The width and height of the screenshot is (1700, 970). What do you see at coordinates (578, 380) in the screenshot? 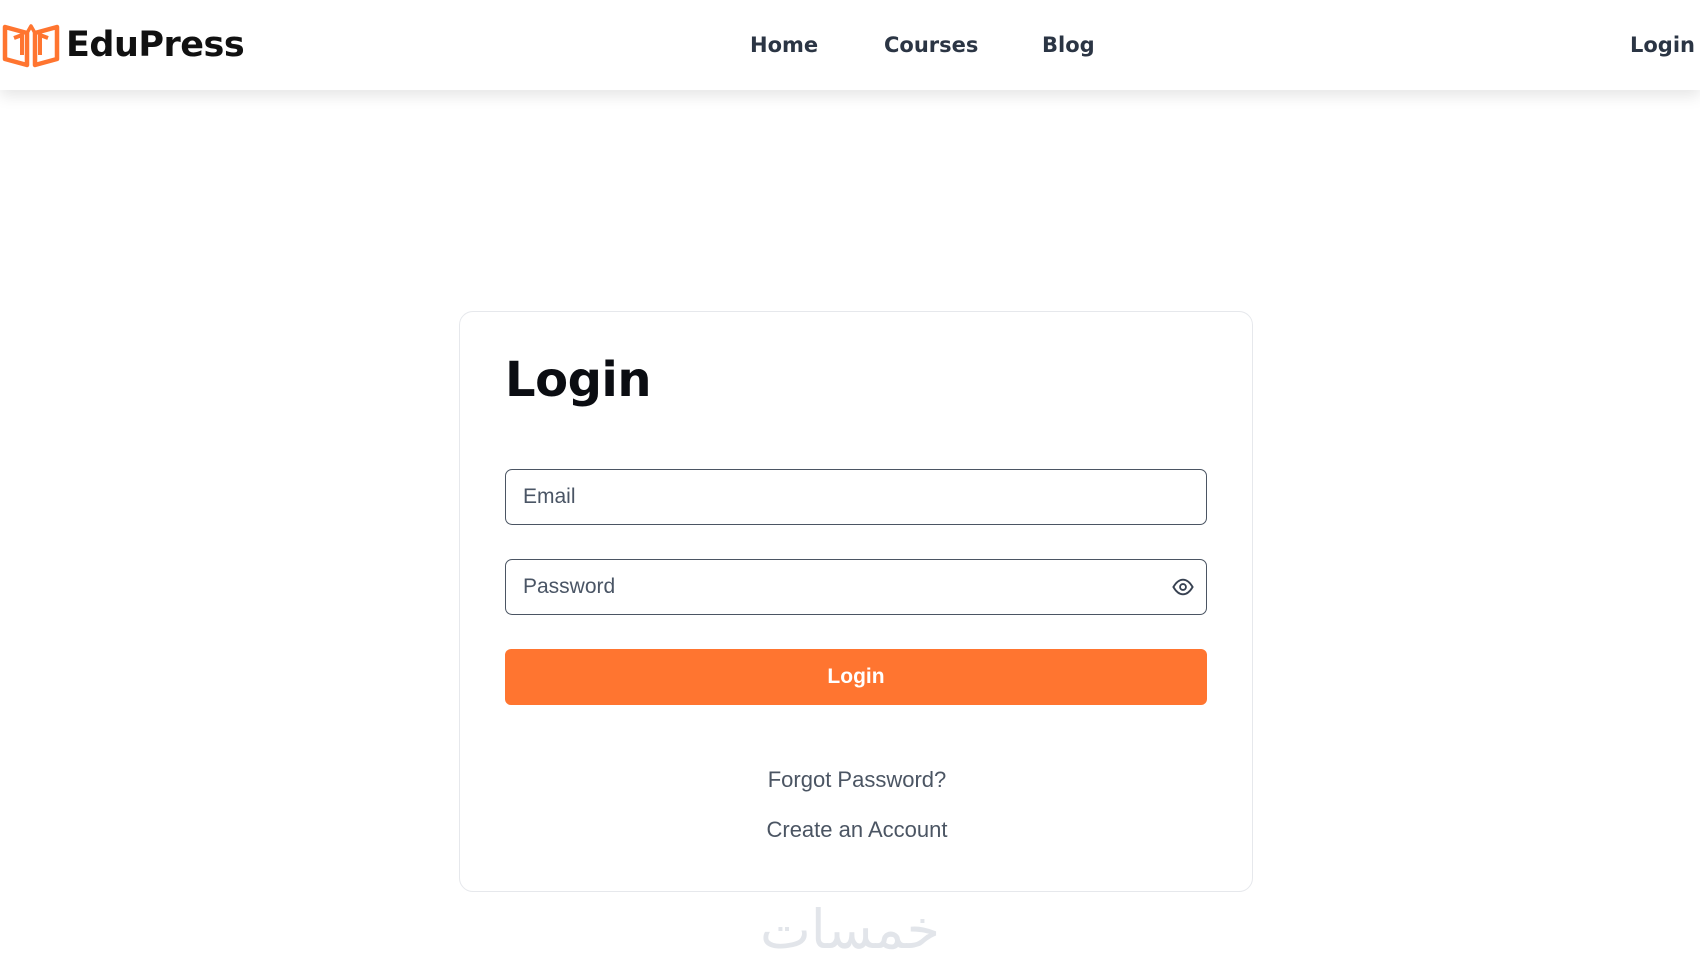
I see `login-title: Login` at bounding box center [578, 380].